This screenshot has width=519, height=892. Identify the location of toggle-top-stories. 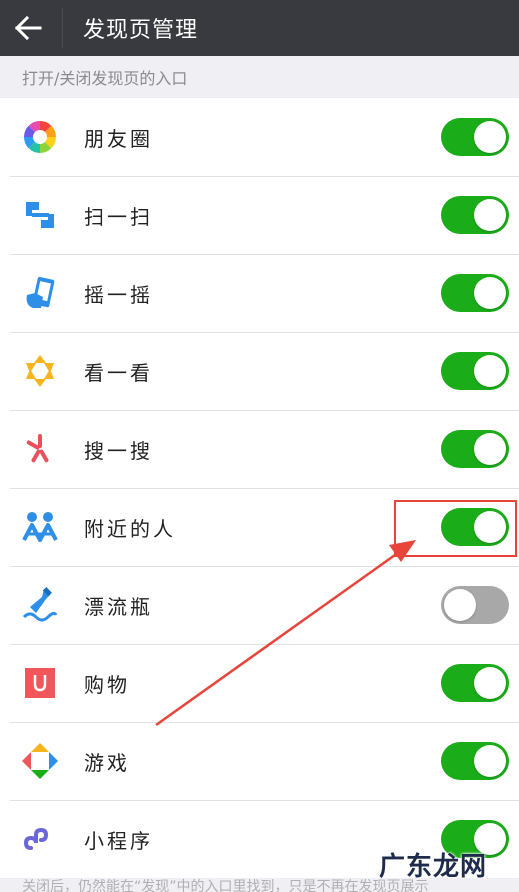
(475, 371).